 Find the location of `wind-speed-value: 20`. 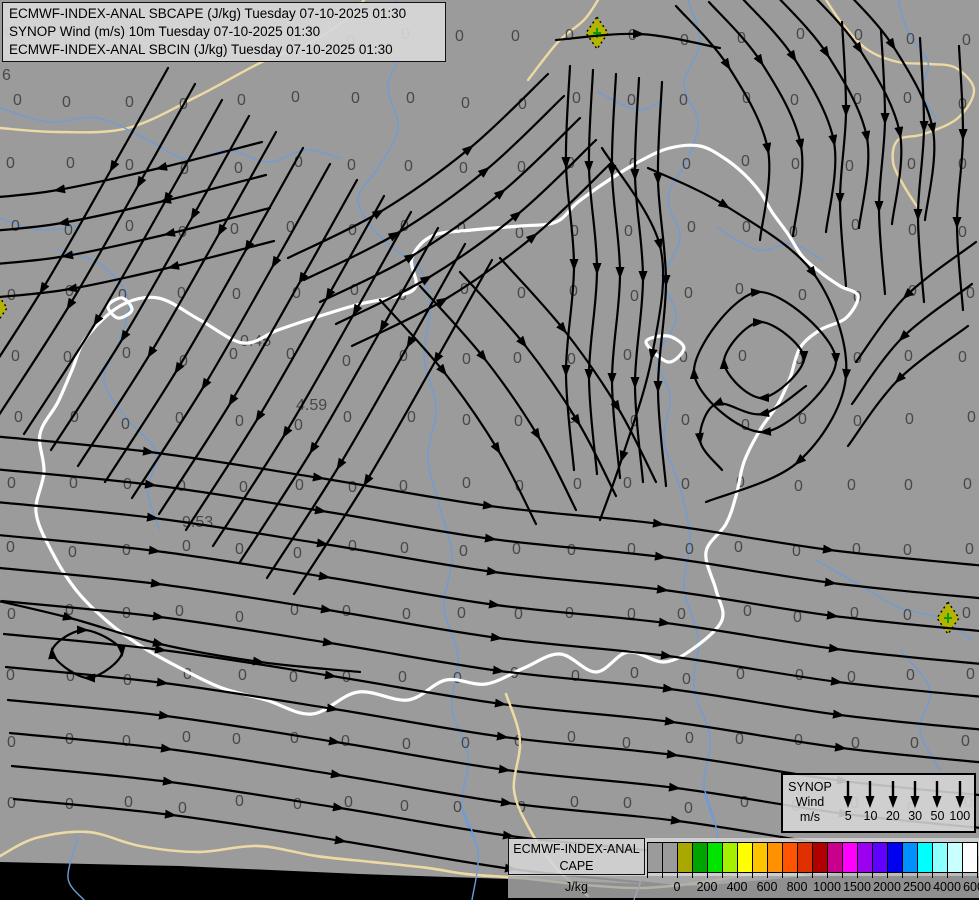

wind-speed-value: 20 is located at coordinates (892, 816).